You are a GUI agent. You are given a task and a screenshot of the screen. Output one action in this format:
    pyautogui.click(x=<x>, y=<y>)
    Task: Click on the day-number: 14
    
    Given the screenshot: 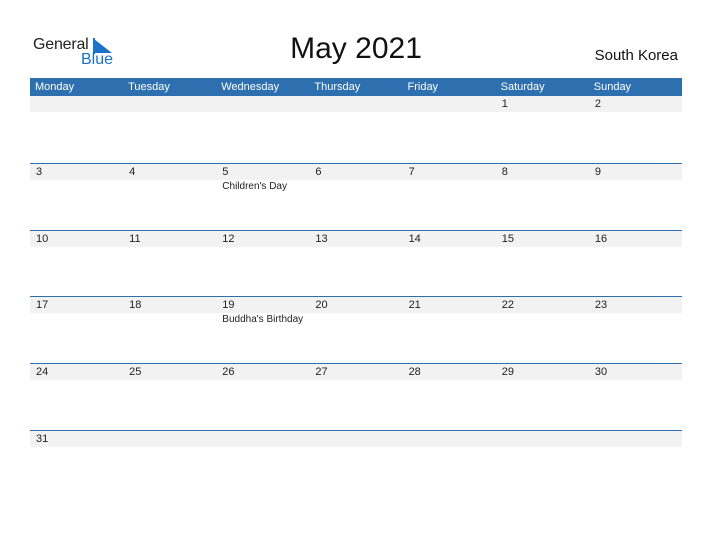 What is the action you would take?
    pyautogui.click(x=414, y=239)
    